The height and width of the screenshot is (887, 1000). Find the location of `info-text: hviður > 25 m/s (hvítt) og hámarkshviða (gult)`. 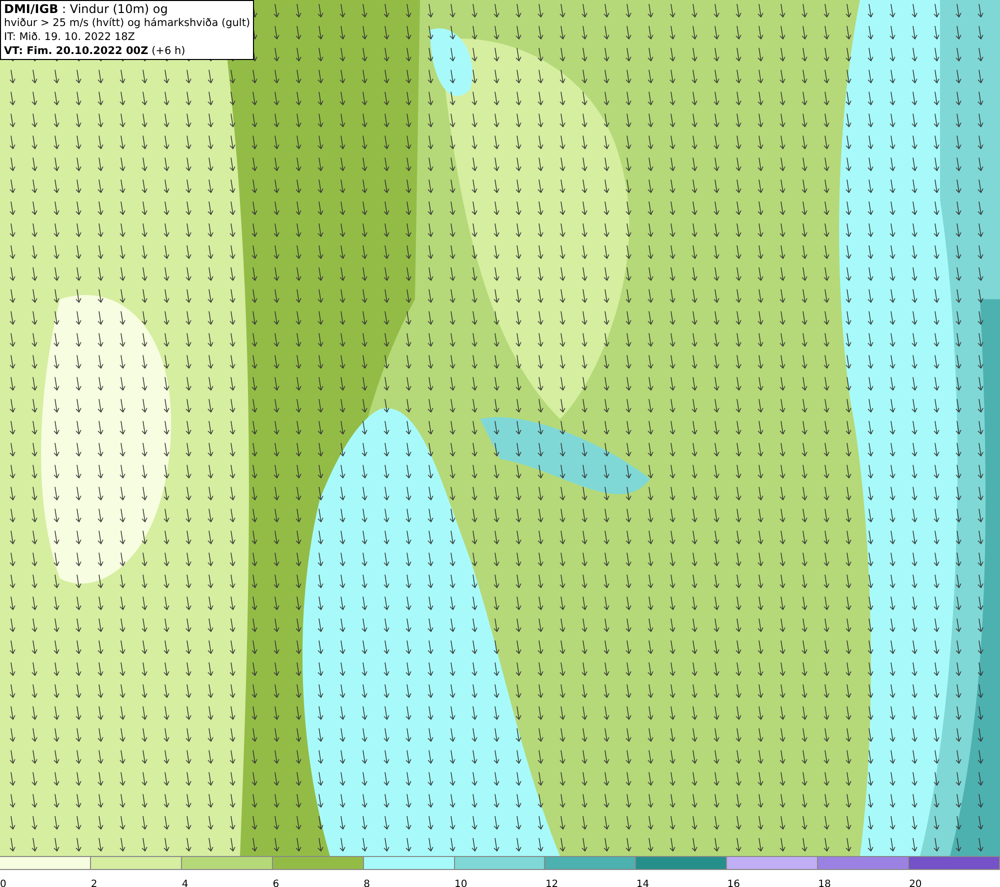

info-text: hviður > 25 m/s (hvítt) og hámarkshviða (gult) is located at coordinates (127, 23).